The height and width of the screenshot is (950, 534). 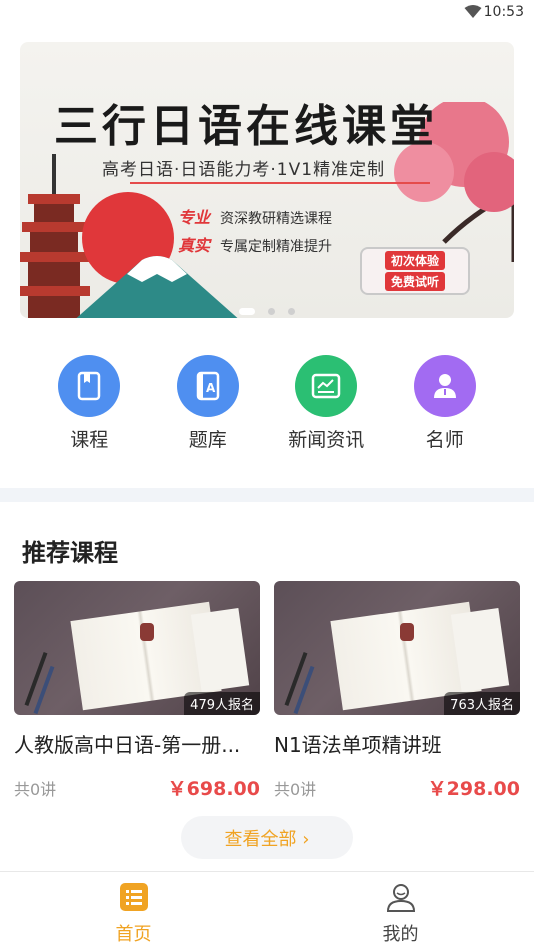 What do you see at coordinates (89, 386) in the screenshot?
I see `bookmark-book-icon` at bounding box center [89, 386].